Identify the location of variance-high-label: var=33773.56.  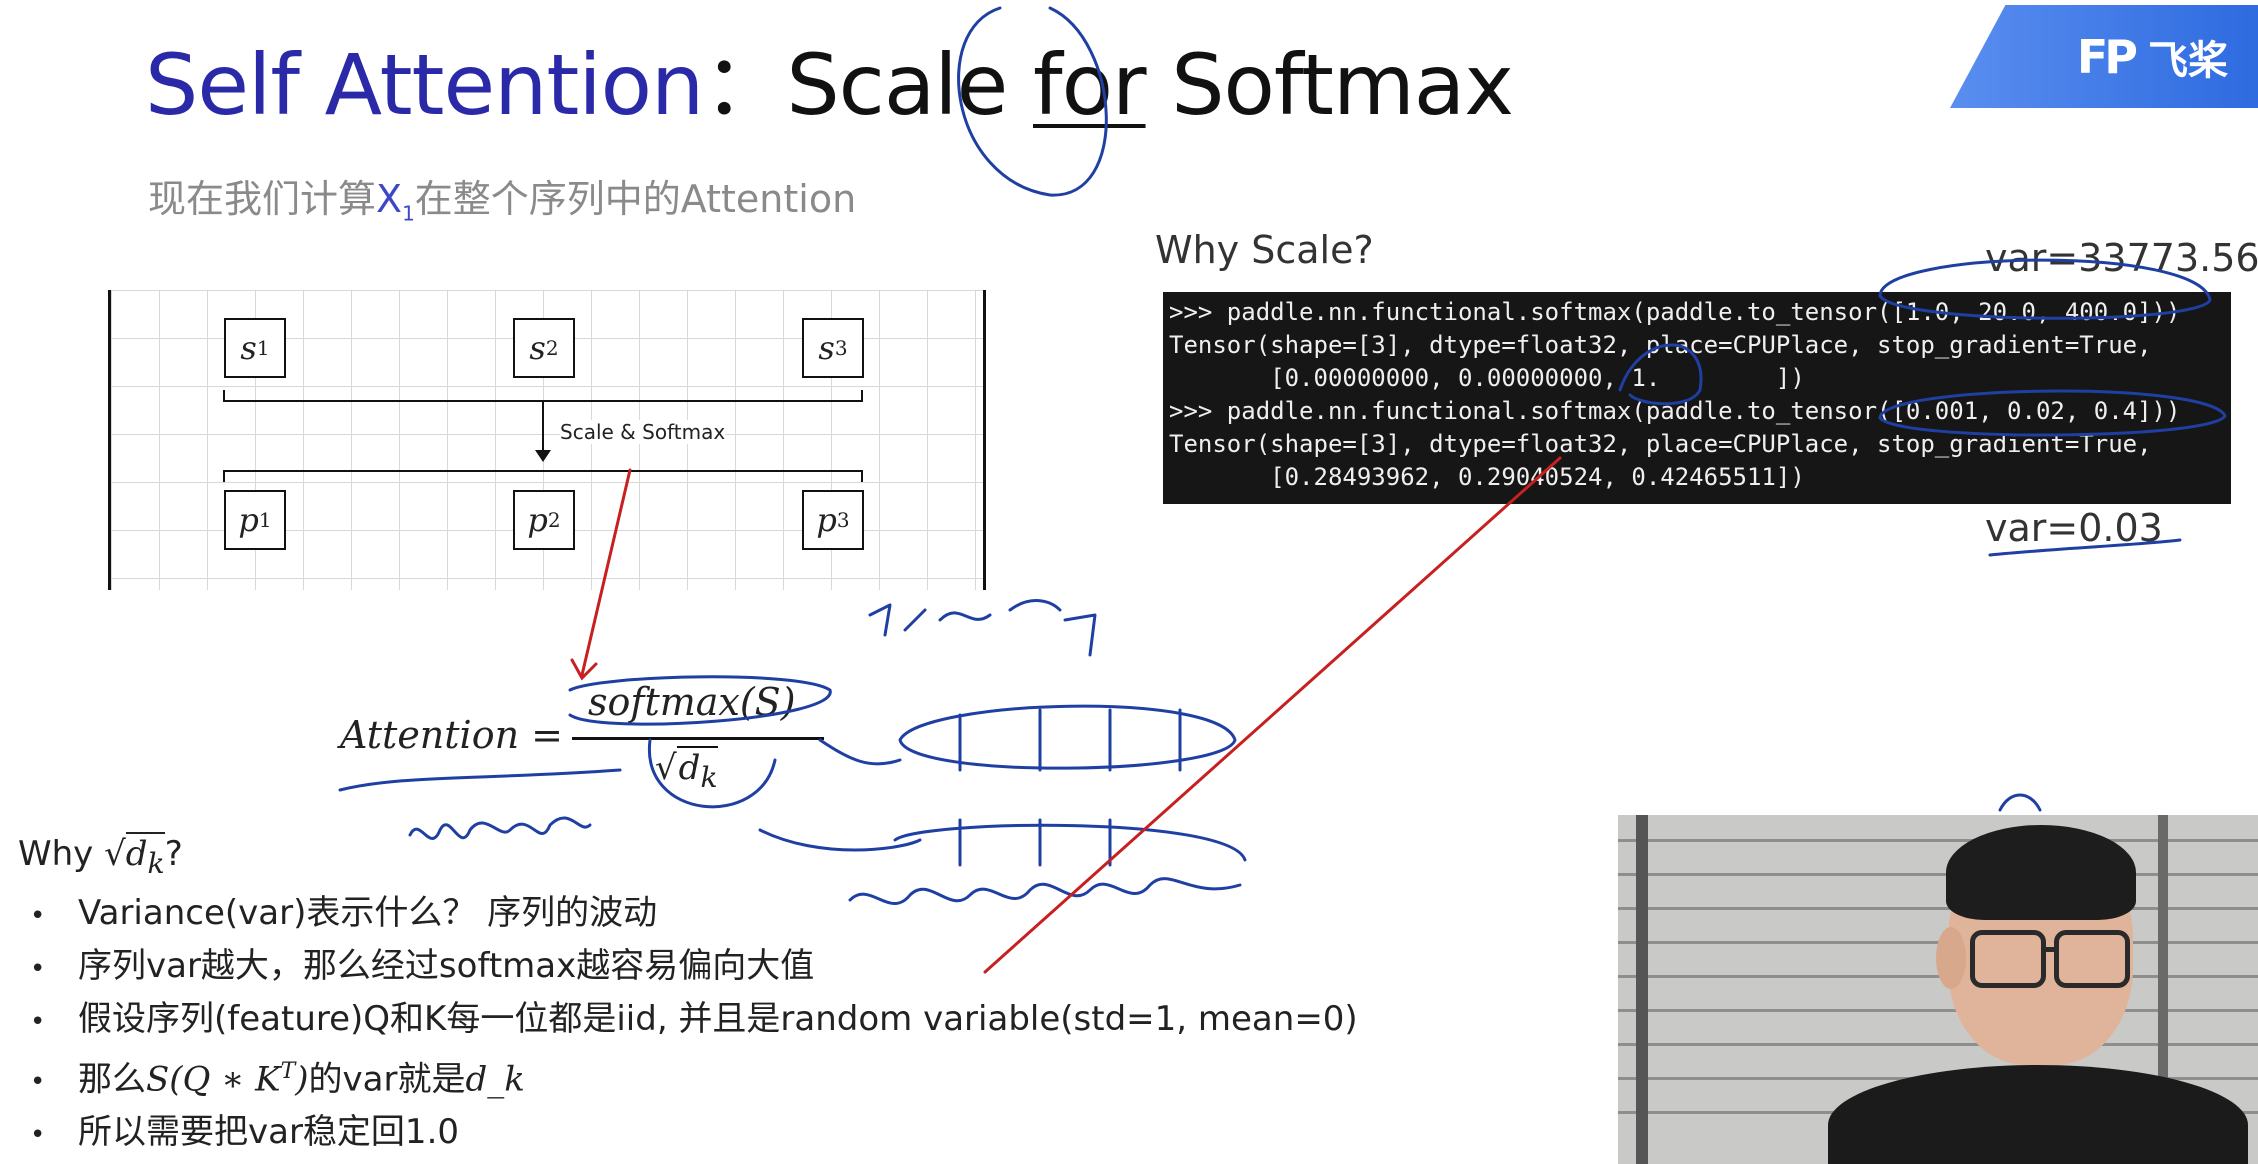
(2121, 258).